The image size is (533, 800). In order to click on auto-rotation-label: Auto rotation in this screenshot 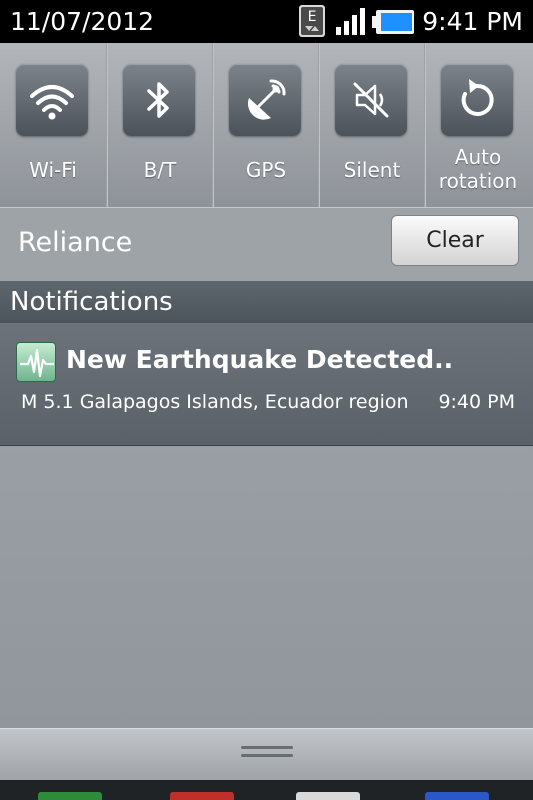, I will do `click(478, 169)`.